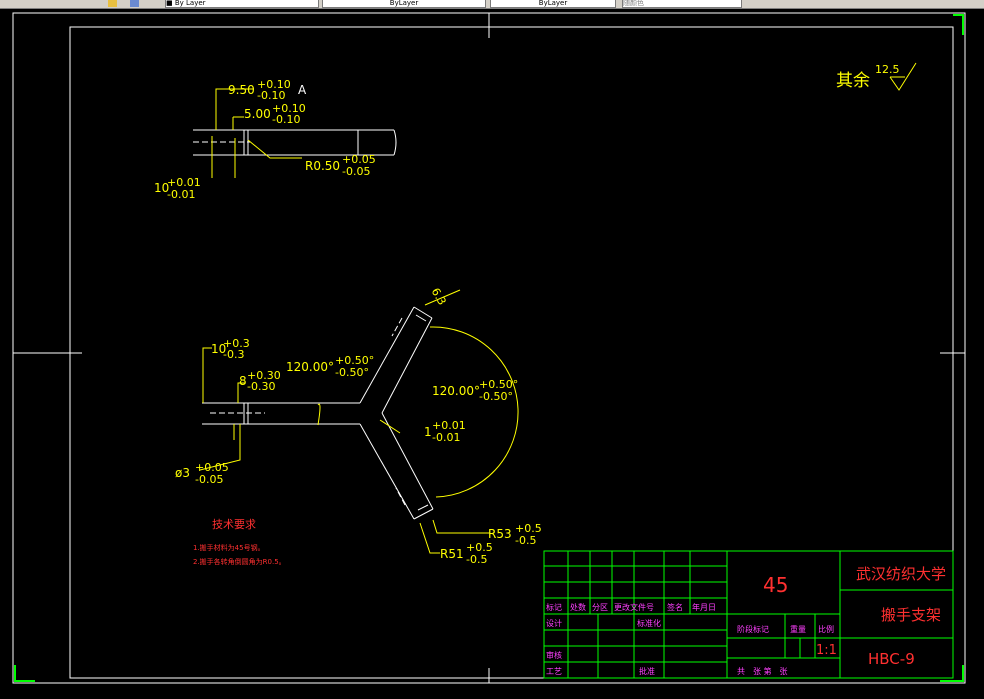 Image resolution: width=984 pixels, height=699 pixels. Describe the element at coordinates (911, 615) in the screenshot. I see `part-name: 搬手支架` at that location.